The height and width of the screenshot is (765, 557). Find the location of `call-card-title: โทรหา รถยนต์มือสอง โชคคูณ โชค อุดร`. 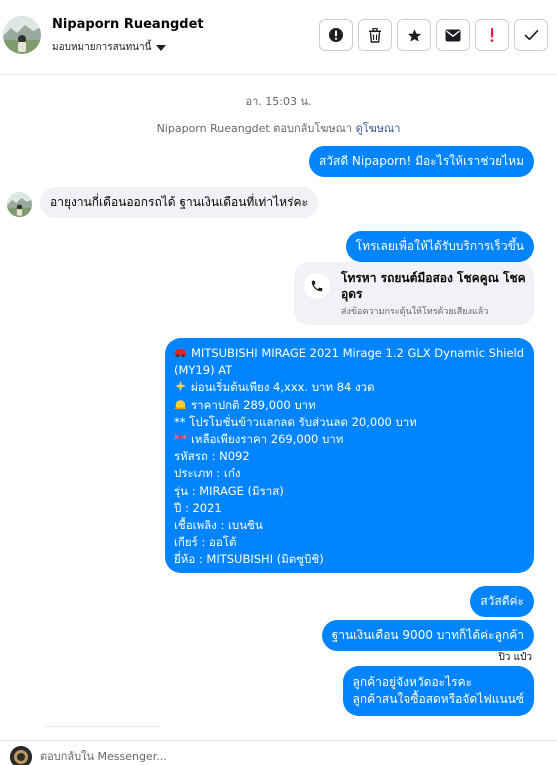

call-card-title: โทรหา รถยนต์มือสอง โชคคูณ โชค อุดร is located at coordinates (433, 286).